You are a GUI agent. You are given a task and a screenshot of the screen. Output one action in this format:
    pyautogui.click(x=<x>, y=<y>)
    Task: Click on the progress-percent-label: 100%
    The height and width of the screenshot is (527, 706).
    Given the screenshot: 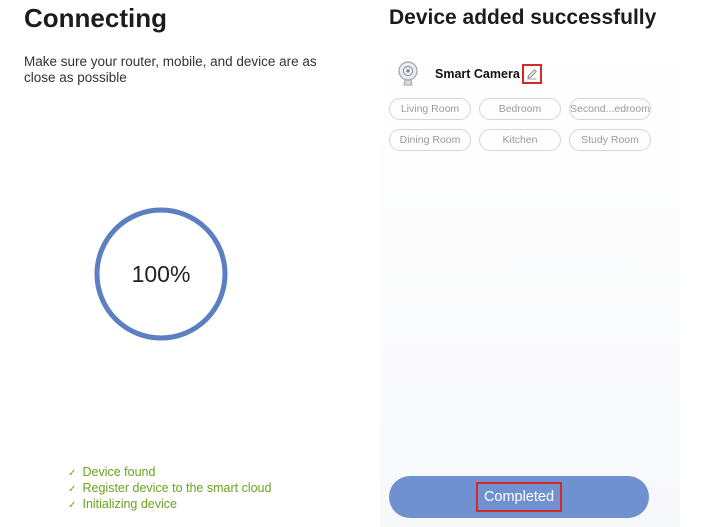 What is the action you would take?
    pyautogui.click(x=161, y=273)
    